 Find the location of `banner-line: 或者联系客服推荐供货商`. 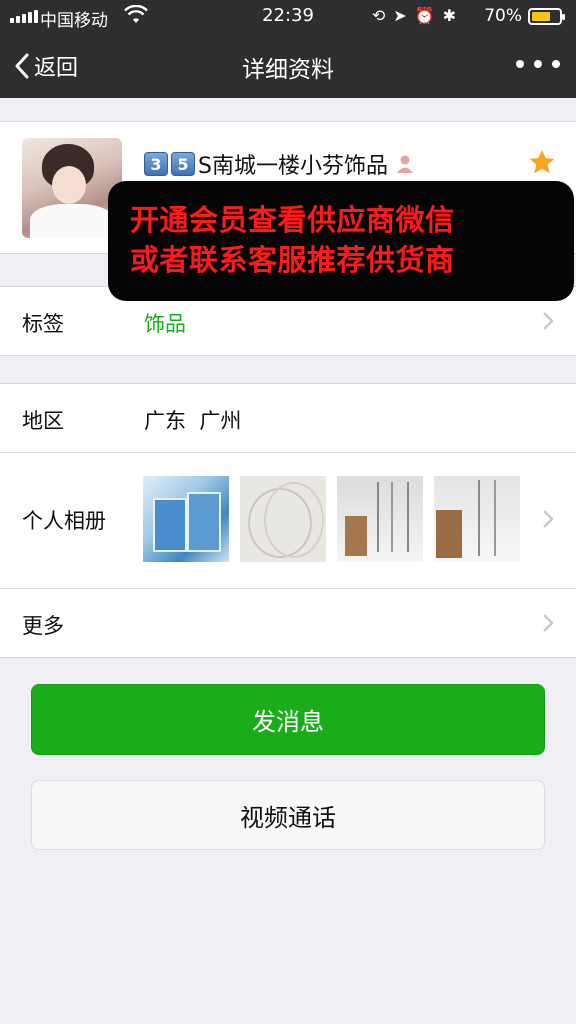

banner-line: 或者联系客服推荐供货商 is located at coordinates (292, 260).